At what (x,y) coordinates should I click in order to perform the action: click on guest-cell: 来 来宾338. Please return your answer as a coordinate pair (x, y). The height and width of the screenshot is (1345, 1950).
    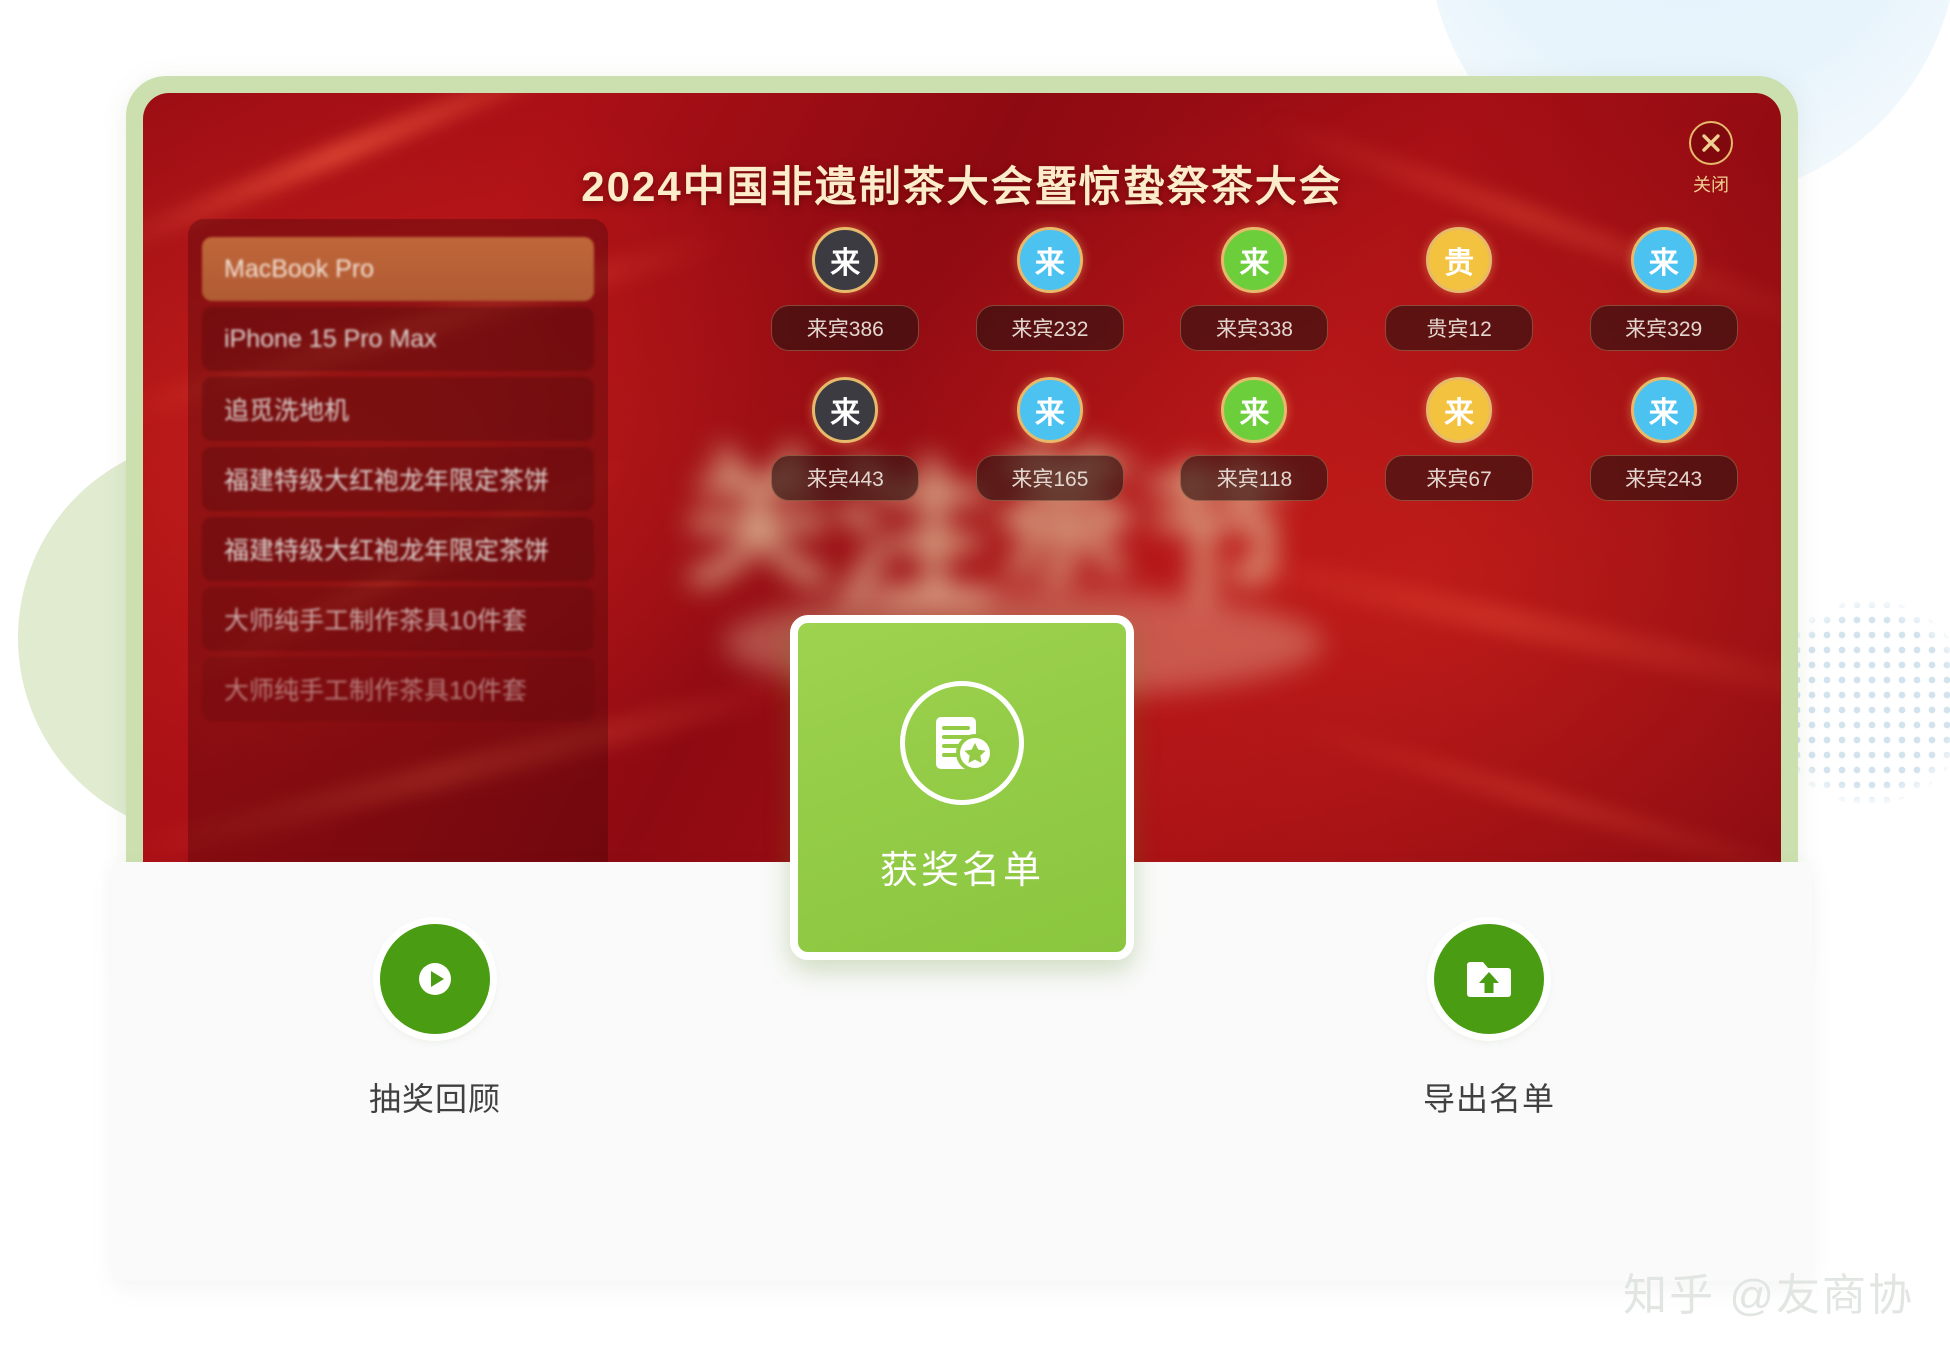
    Looking at the image, I should click on (1254, 289).